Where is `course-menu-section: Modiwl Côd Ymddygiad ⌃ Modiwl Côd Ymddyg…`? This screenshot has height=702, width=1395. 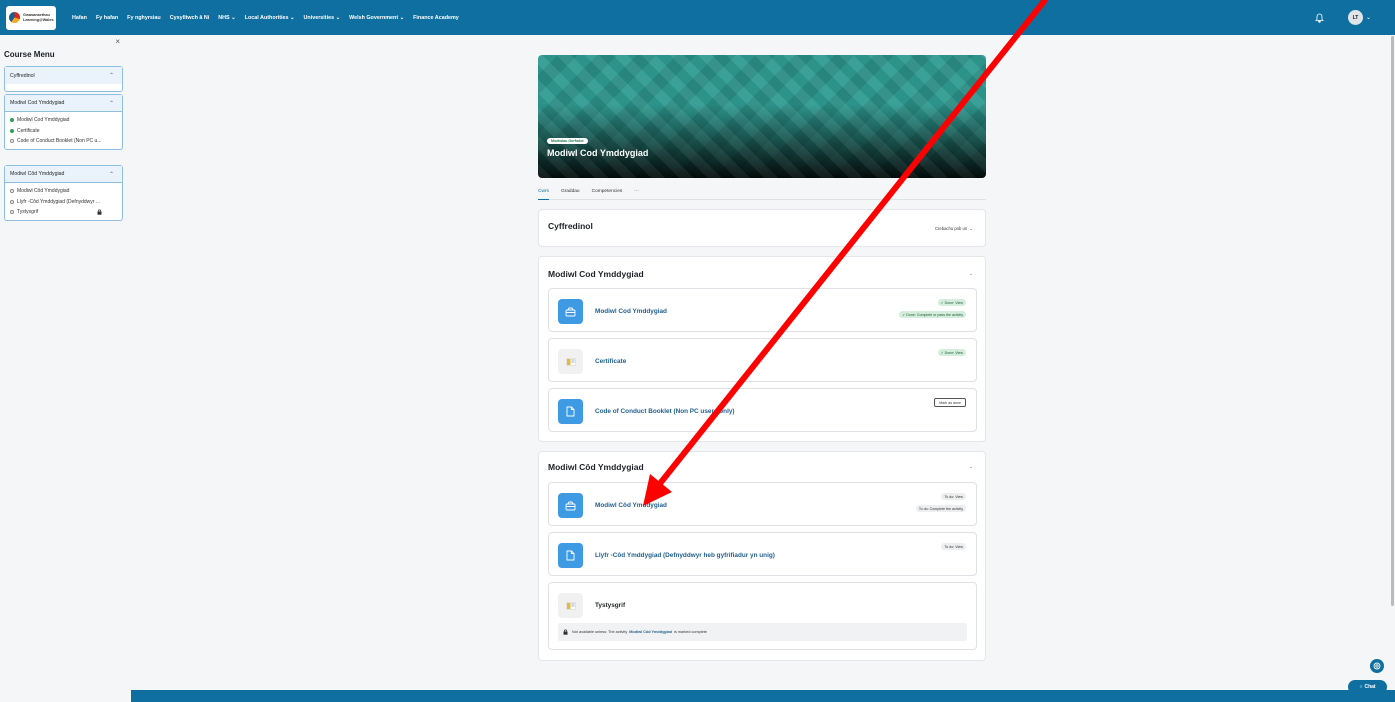
course-menu-section: Modiwl Côd Ymddygiad ⌃ Modiwl Côd Ymddyg… is located at coordinates (63, 193).